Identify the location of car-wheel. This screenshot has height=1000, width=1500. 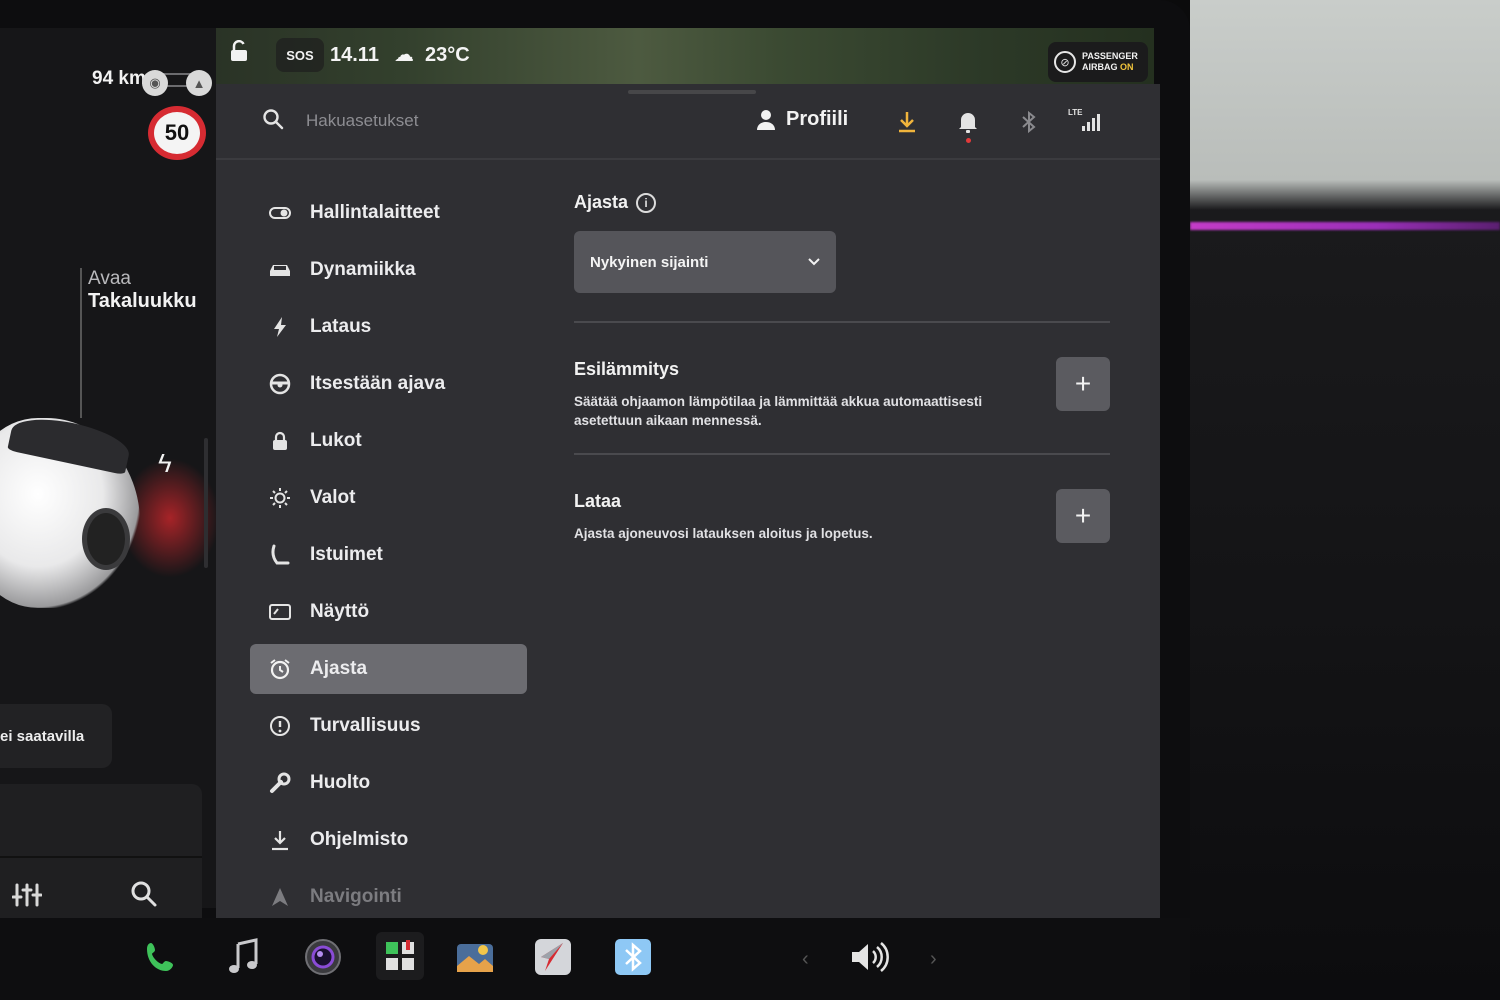
(106, 539).